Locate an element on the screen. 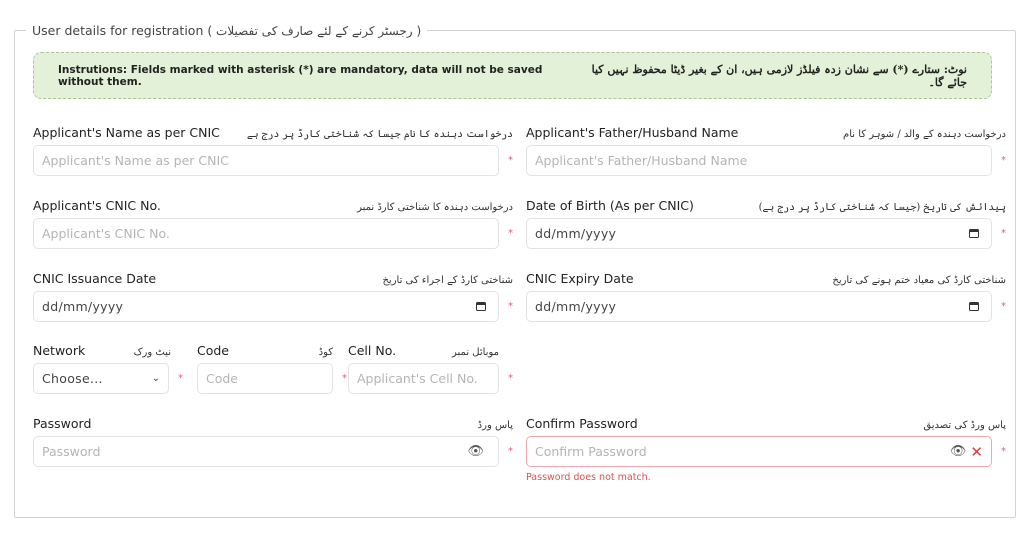  name-placeholder: Applicant's Name as per CNIC is located at coordinates (135, 160).